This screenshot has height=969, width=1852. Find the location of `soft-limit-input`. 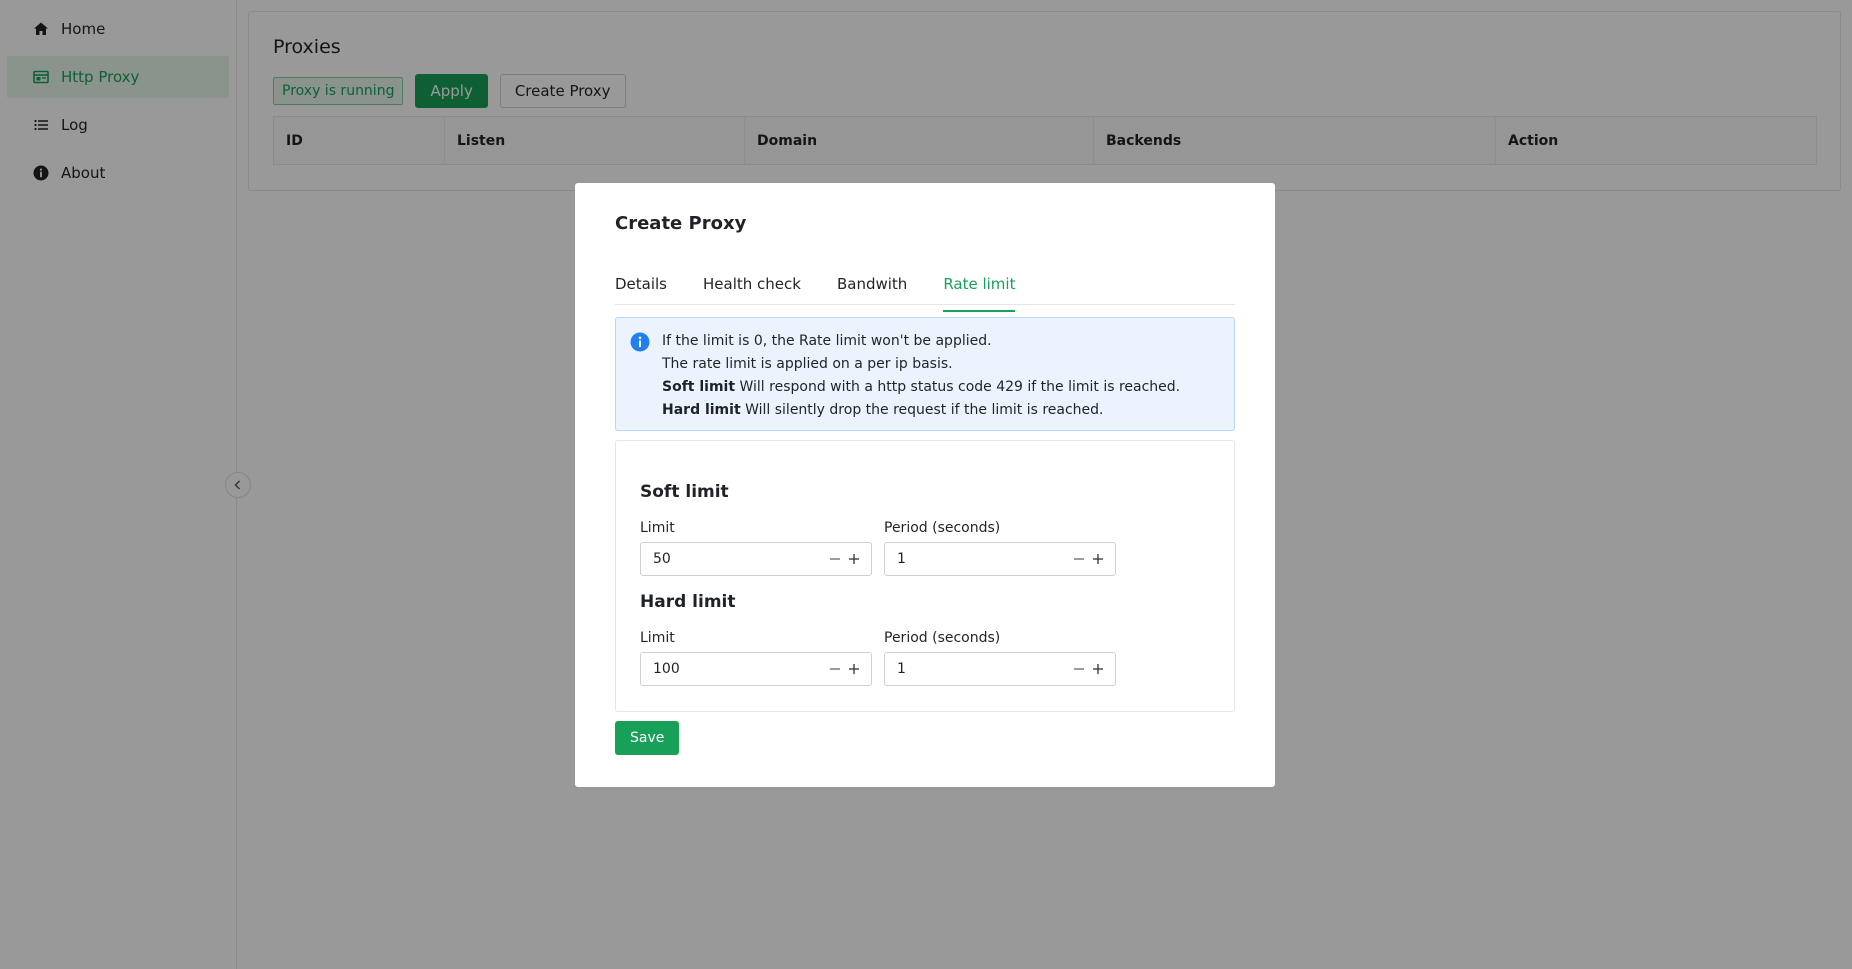

soft-limit-input is located at coordinates (738, 559).